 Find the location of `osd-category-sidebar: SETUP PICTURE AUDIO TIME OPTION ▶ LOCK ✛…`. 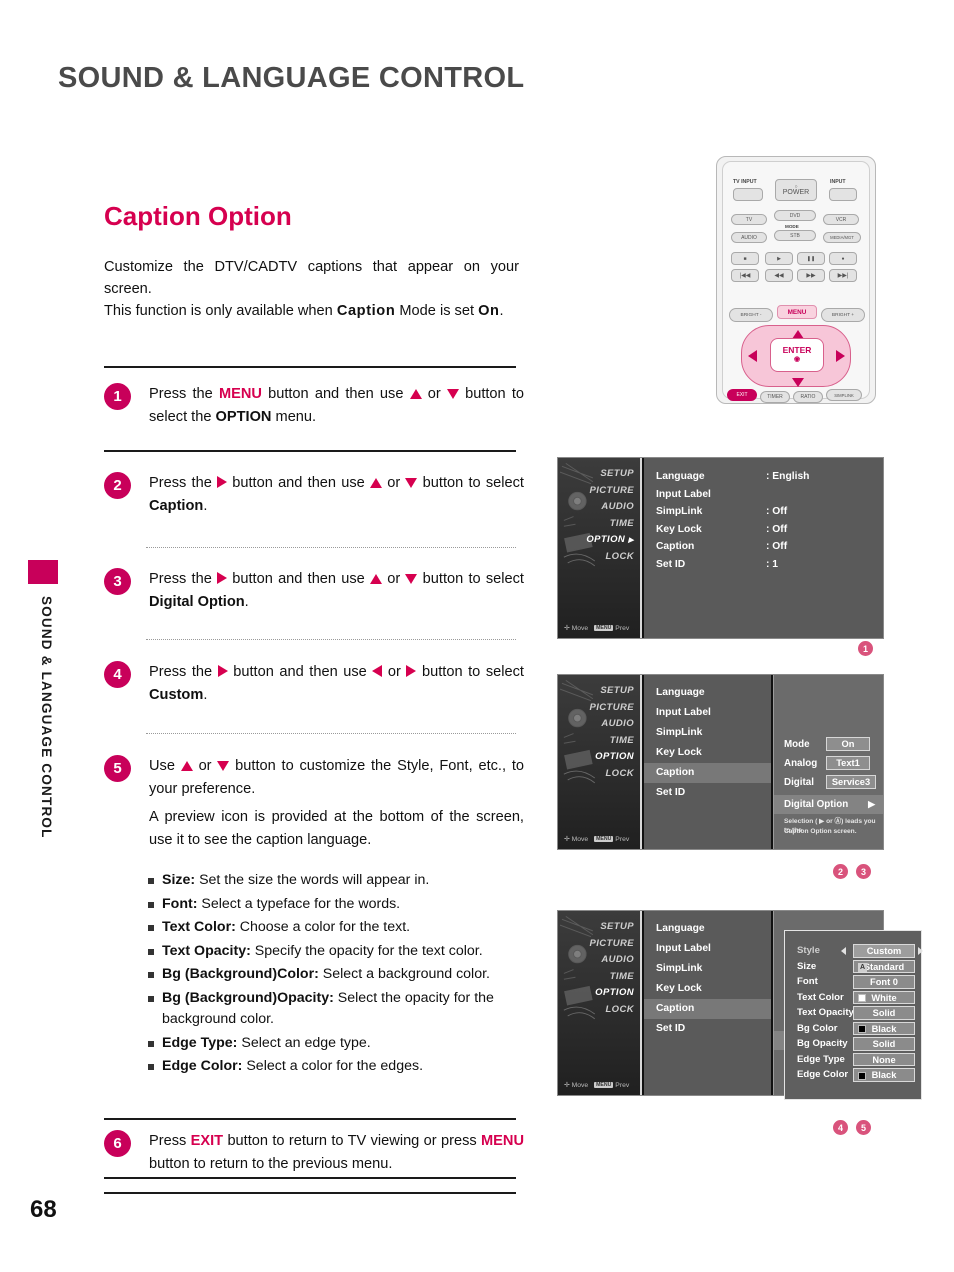

osd-category-sidebar: SETUP PICTURE AUDIO TIME OPTION ▶ LOCK ✛… is located at coordinates (600, 548).